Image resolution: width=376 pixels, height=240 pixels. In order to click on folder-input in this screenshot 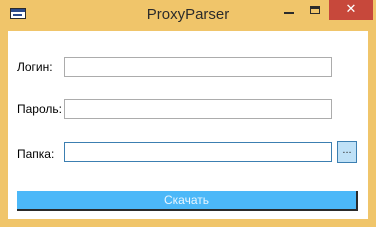, I will do `click(198, 152)`.